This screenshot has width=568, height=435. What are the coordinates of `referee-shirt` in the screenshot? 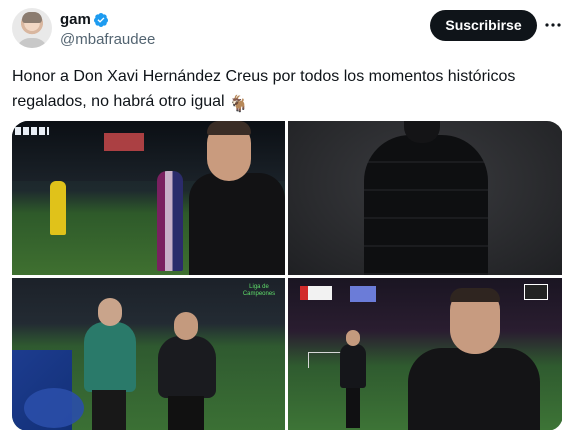 It's located at (110, 357).